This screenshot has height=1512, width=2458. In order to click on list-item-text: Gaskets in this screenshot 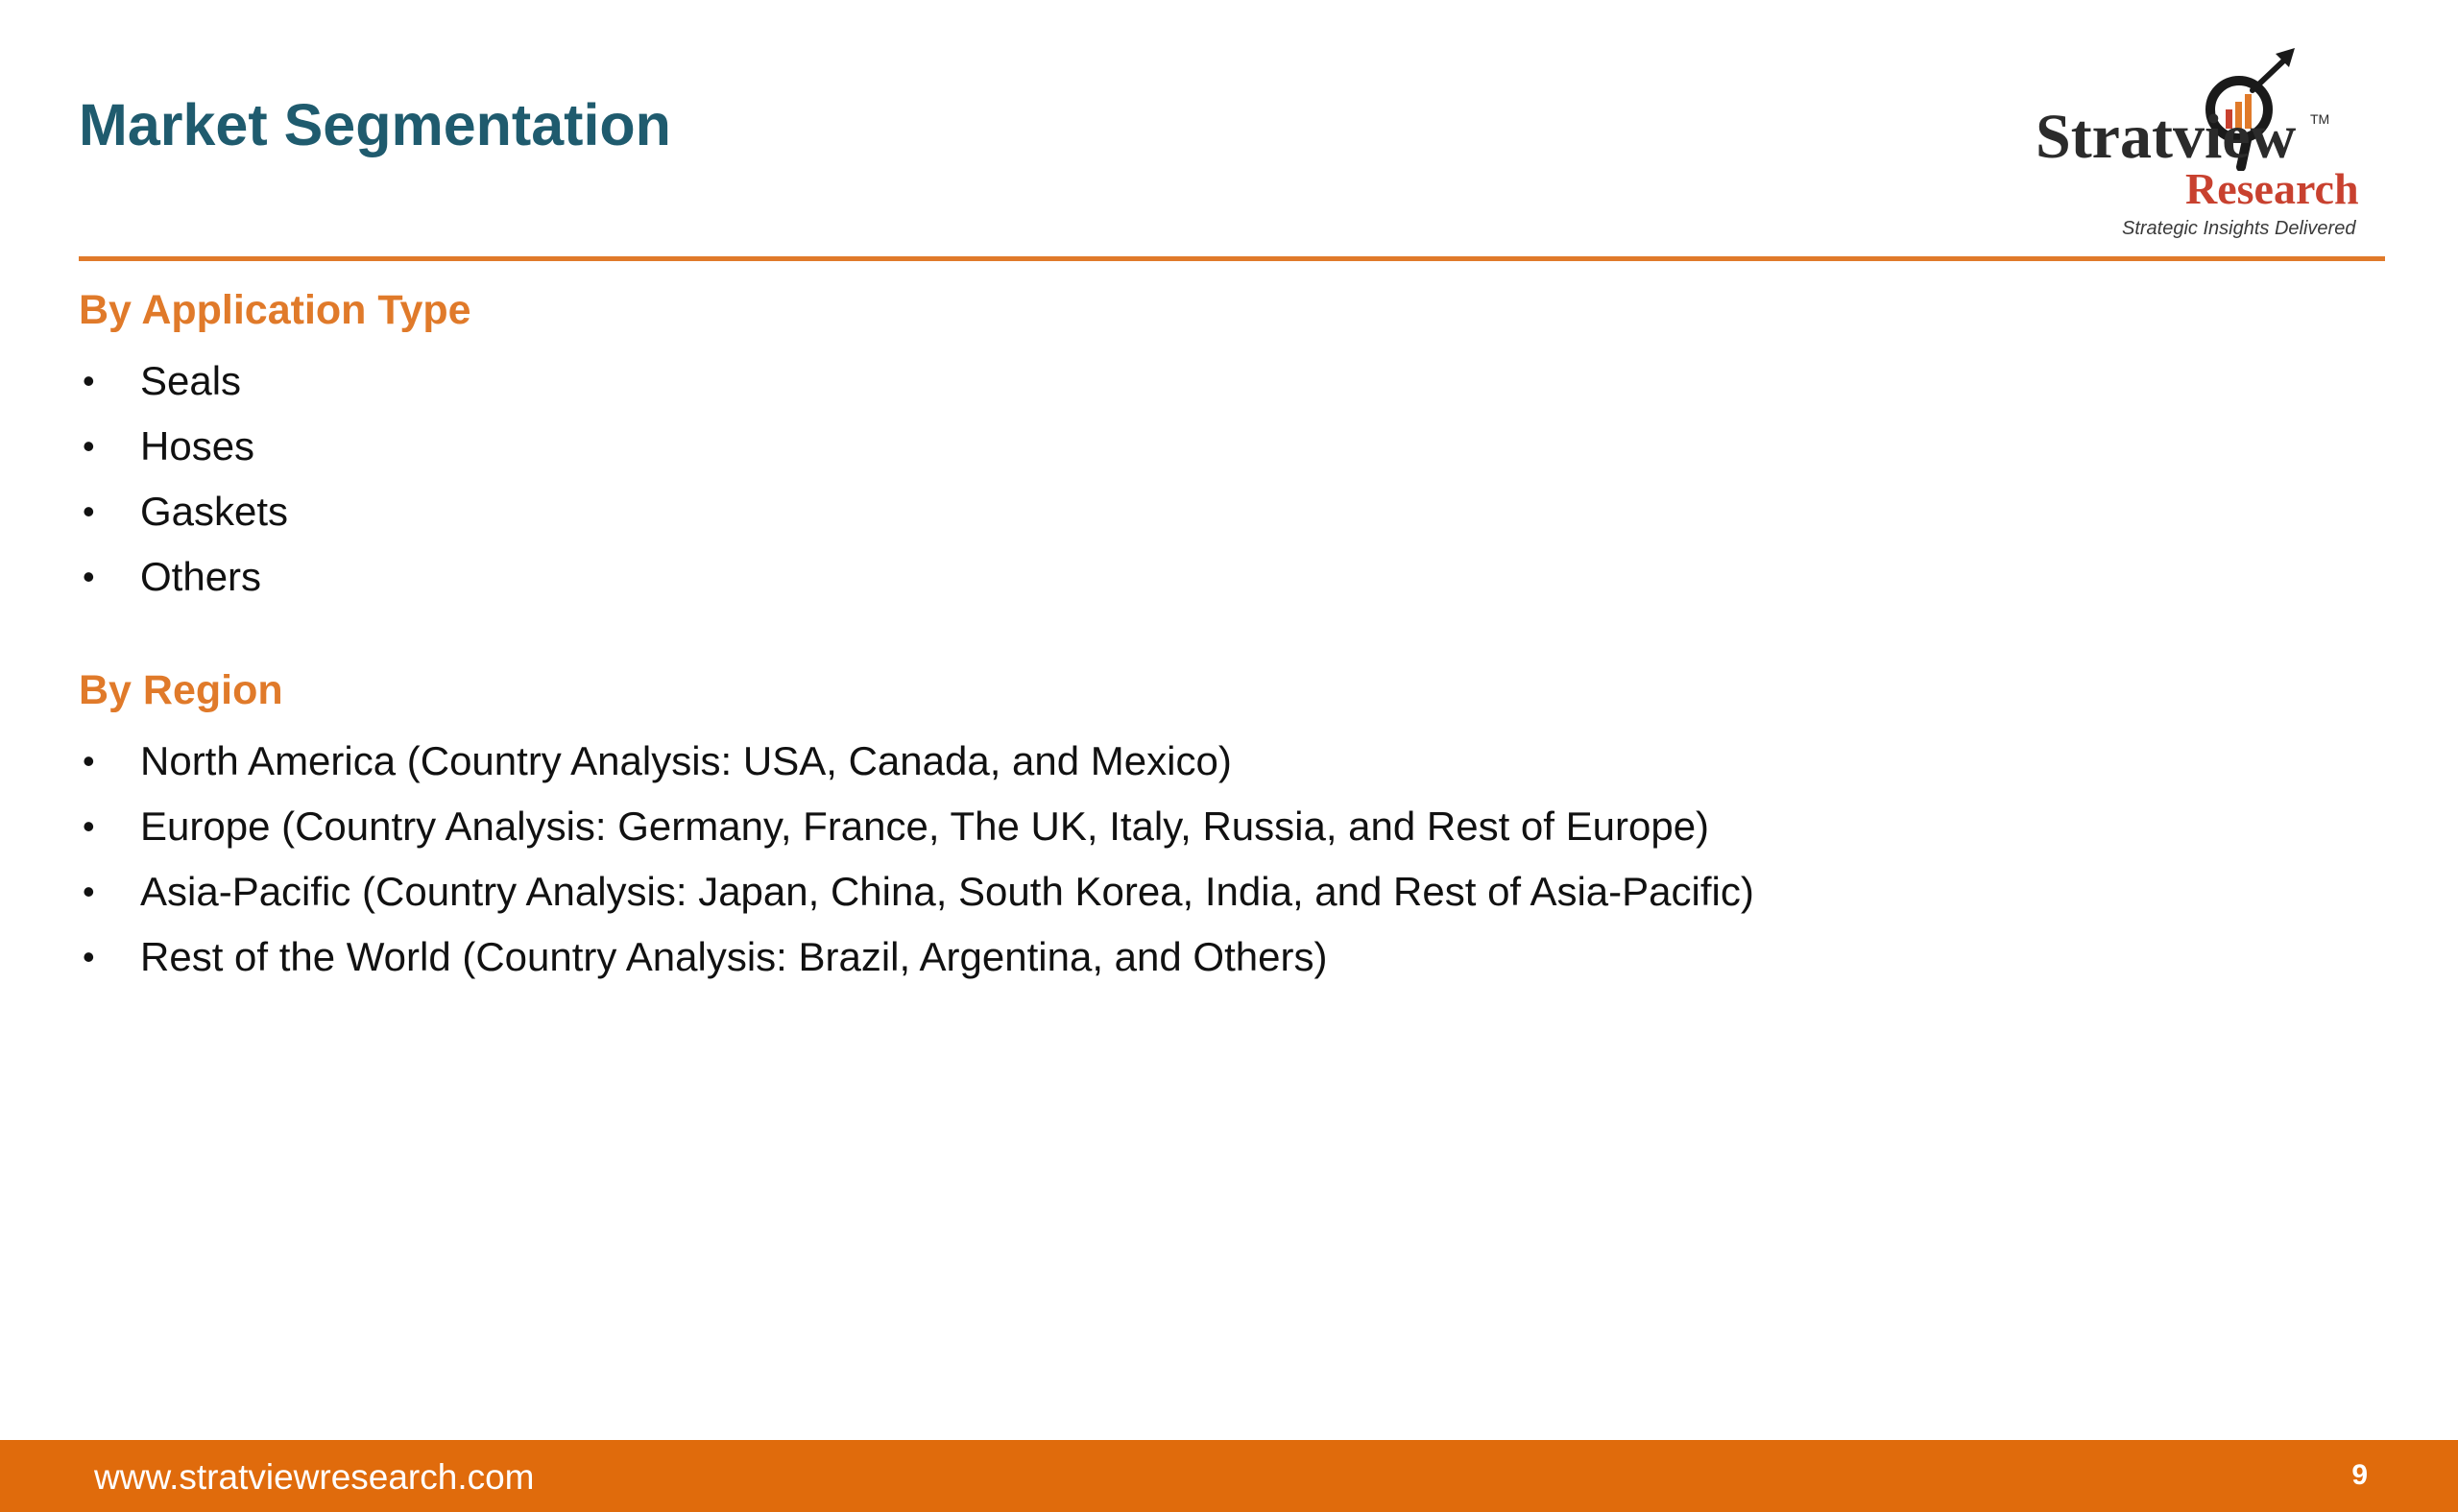, I will do `click(214, 511)`.